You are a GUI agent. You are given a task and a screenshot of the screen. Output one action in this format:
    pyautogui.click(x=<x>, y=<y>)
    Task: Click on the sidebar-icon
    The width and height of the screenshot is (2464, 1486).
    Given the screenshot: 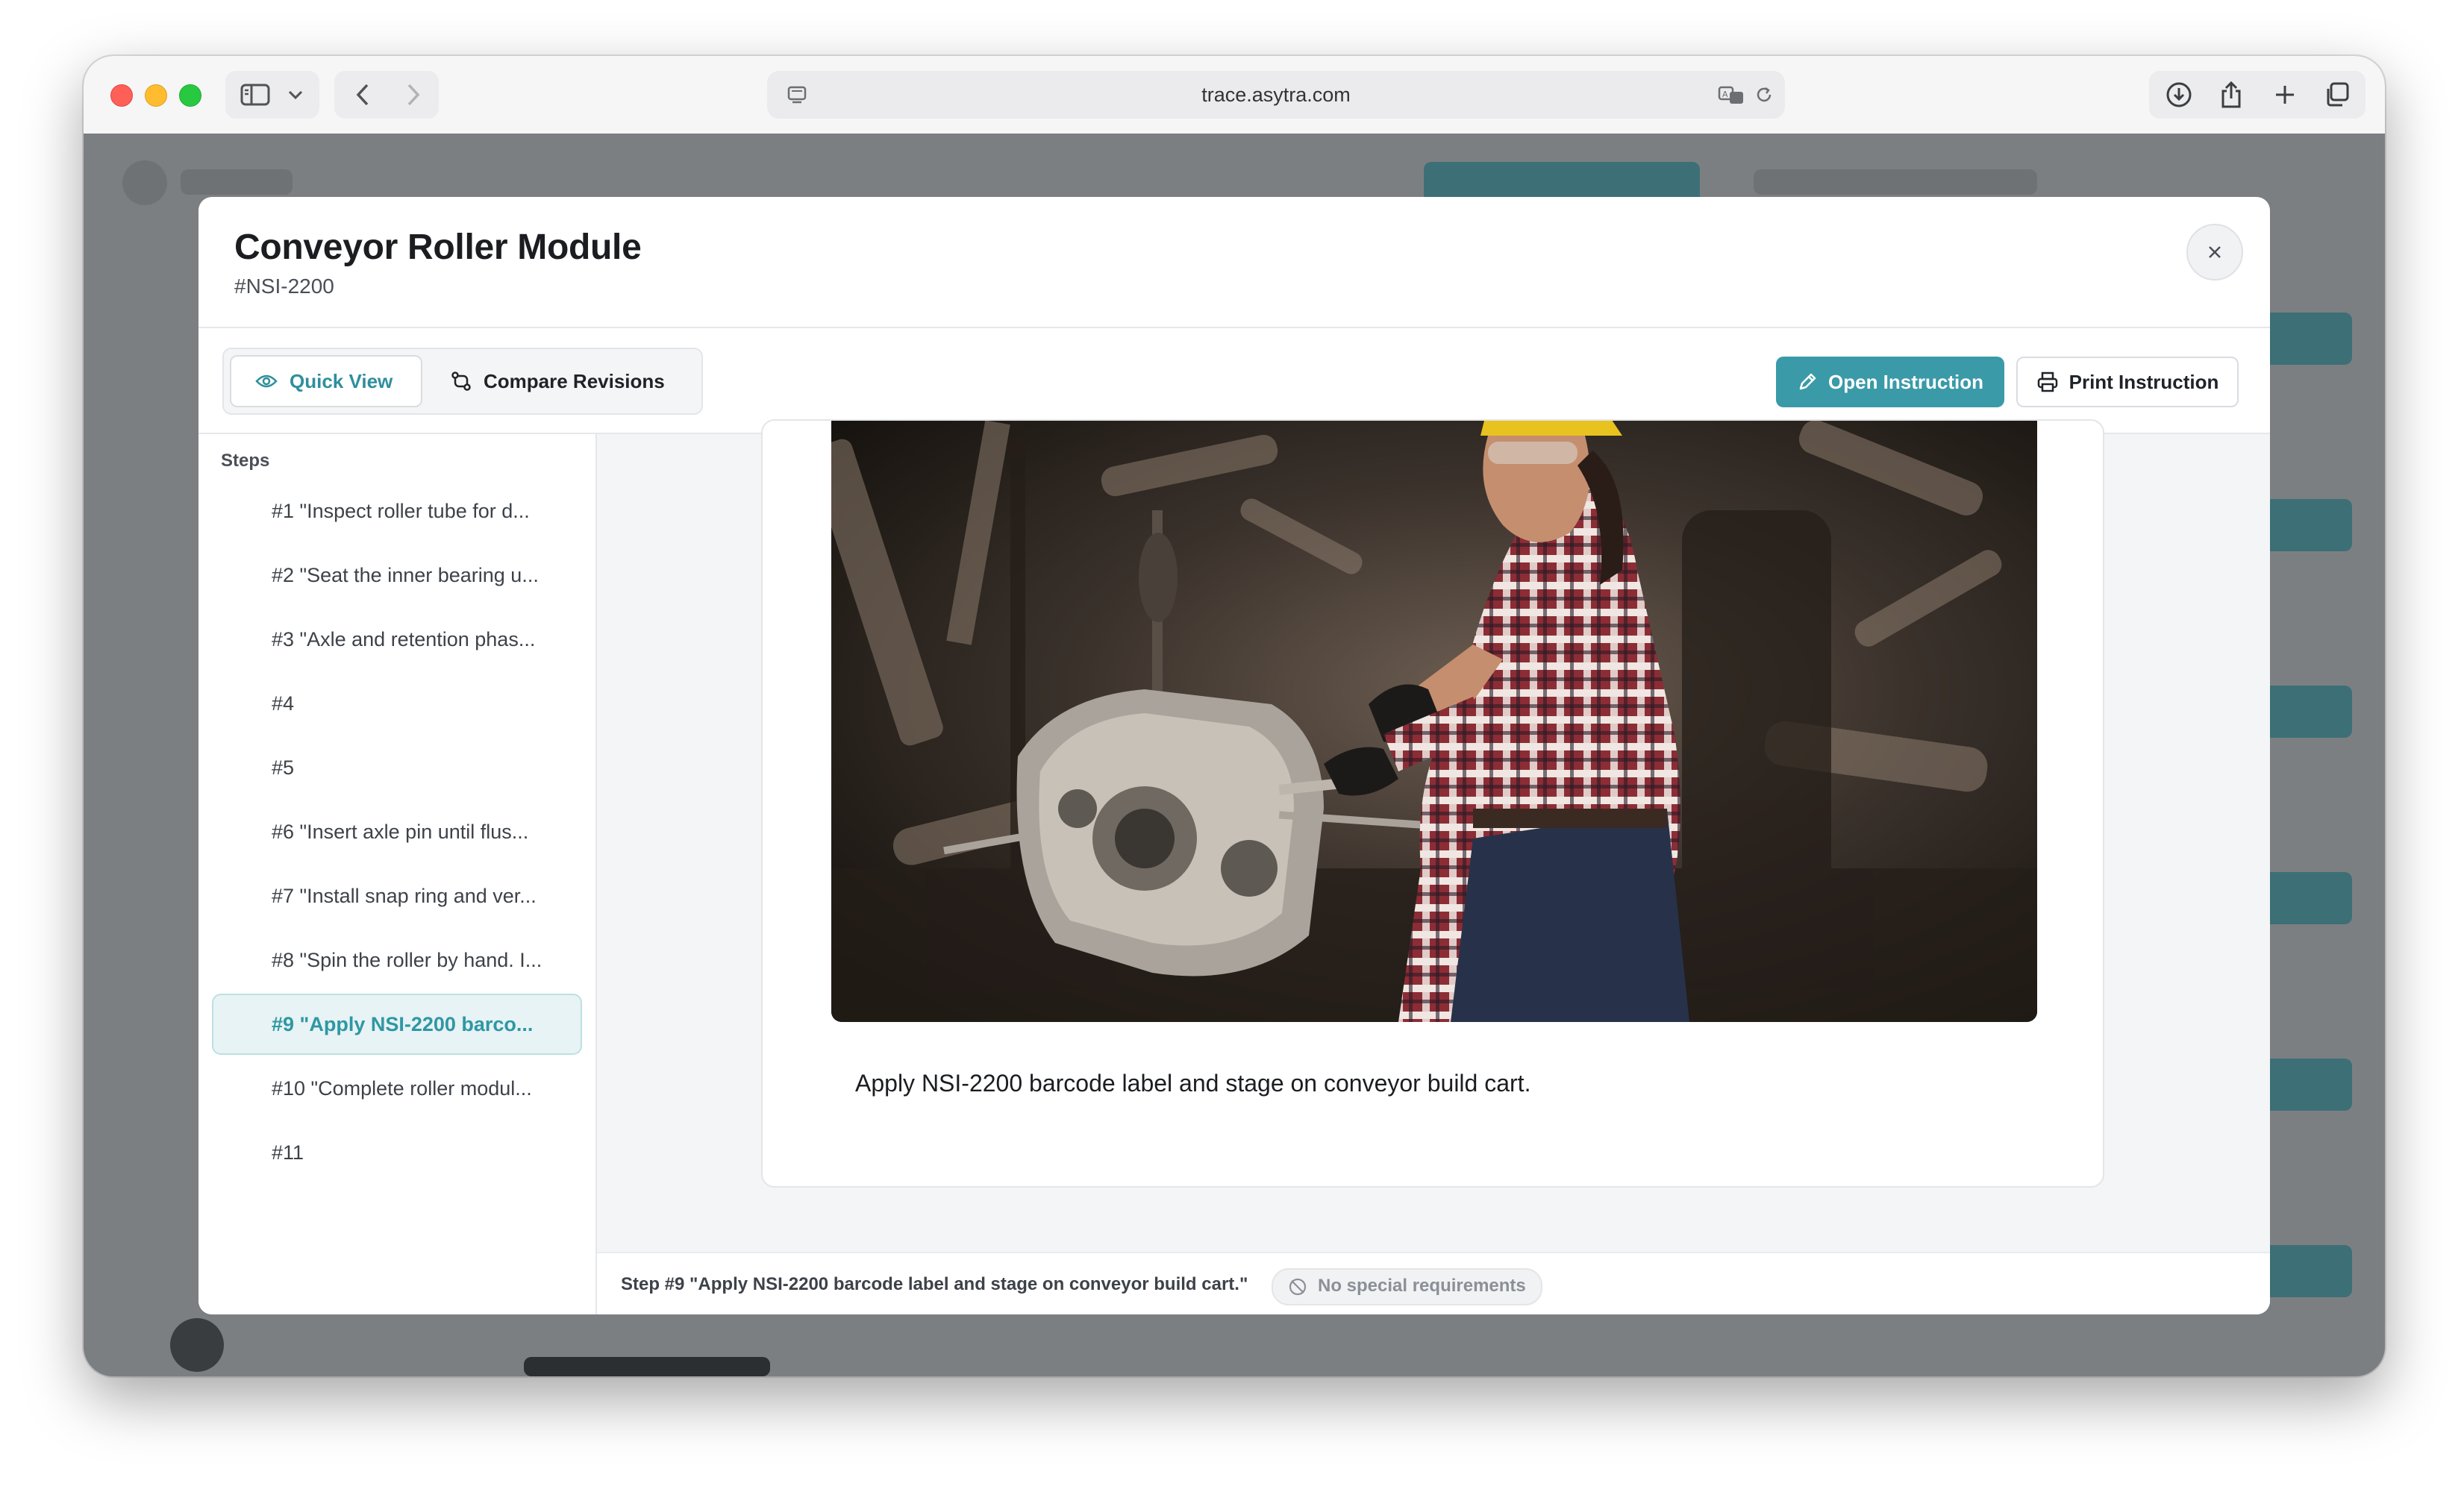 What is the action you would take?
    pyautogui.click(x=255, y=95)
    